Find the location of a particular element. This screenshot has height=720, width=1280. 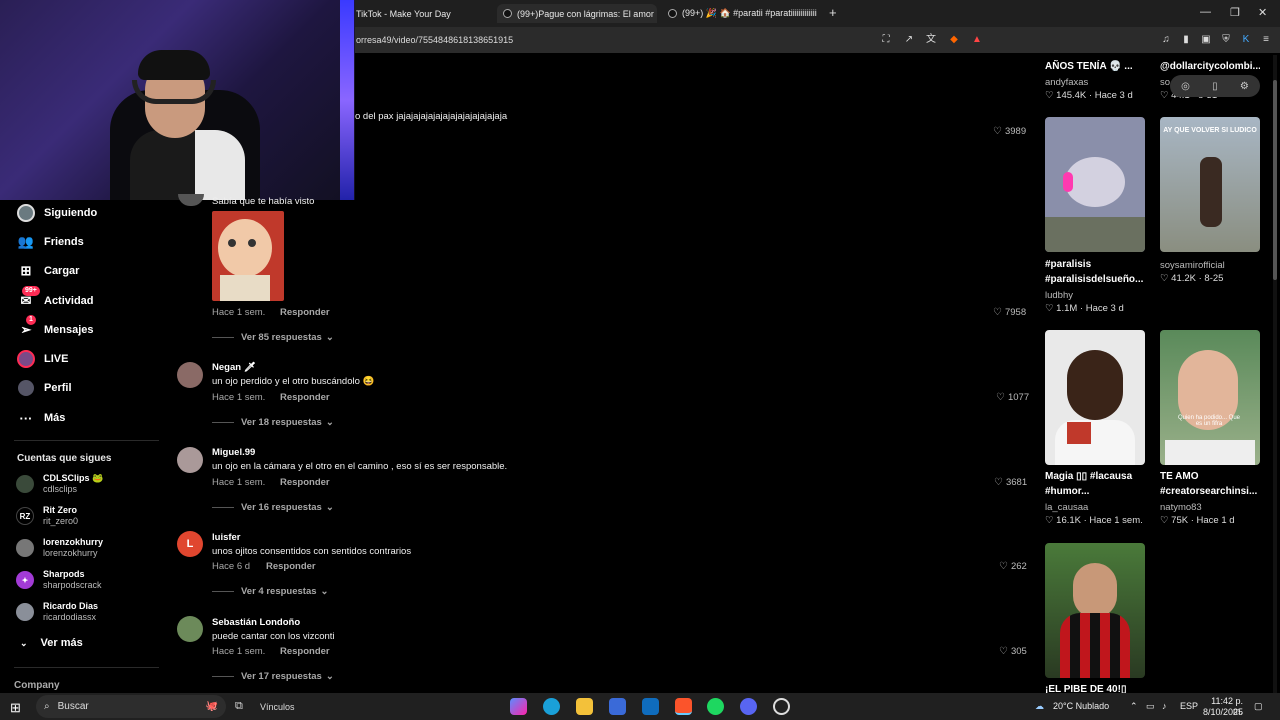

video-author: soysamirofficial is located at coordinates (1192, 265).